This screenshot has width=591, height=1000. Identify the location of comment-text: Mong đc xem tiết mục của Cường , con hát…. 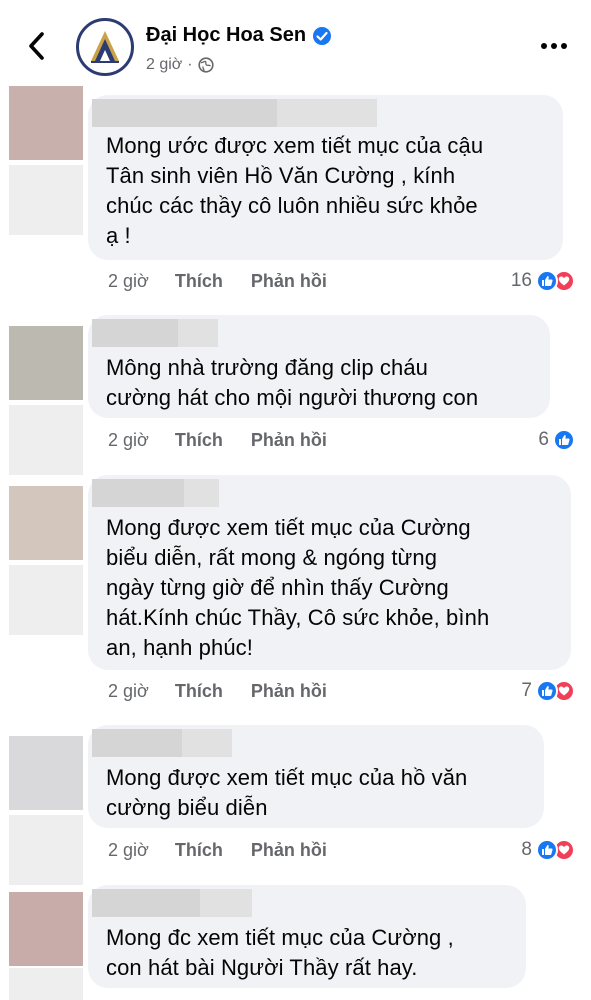
(280, 953).